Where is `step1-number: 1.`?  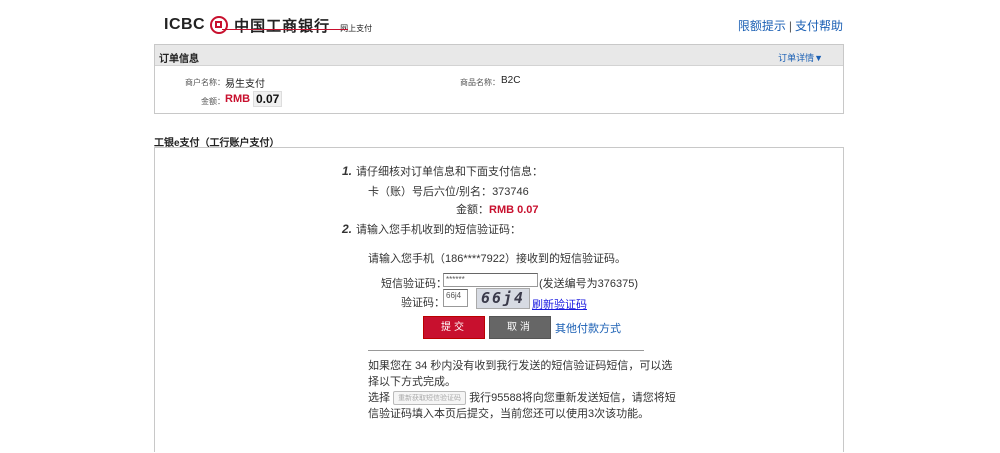 step1-number: 1. is located at coordinates (347, 171).